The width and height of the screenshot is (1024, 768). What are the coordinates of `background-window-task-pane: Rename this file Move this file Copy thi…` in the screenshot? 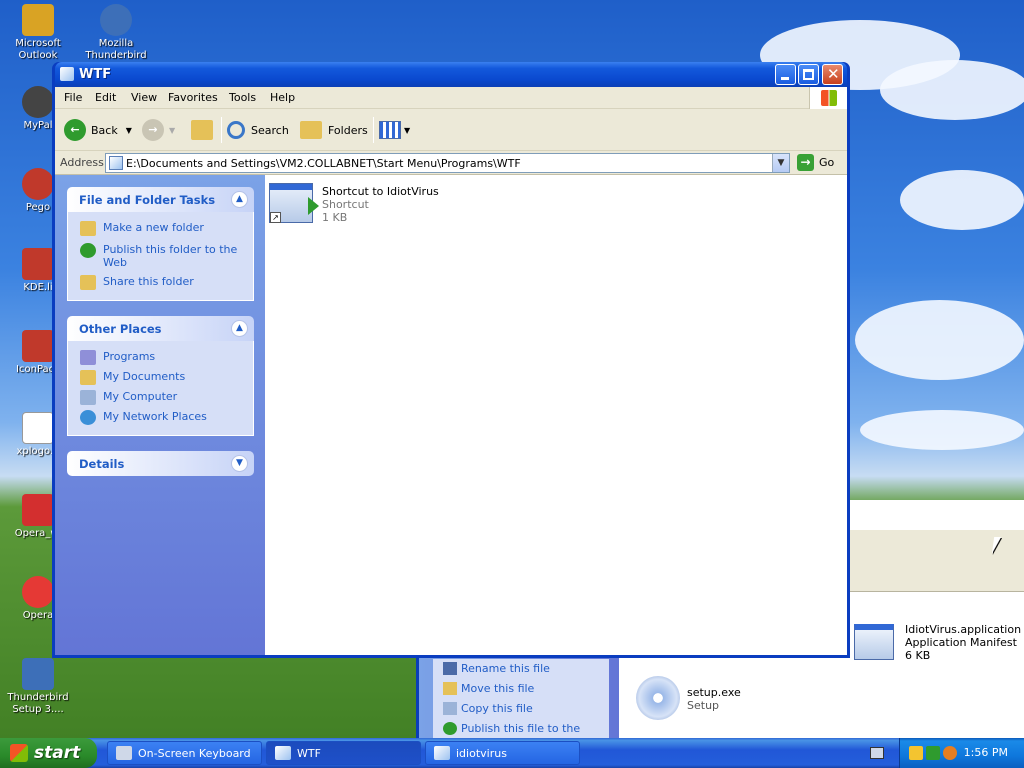 It's located at (519, 703).